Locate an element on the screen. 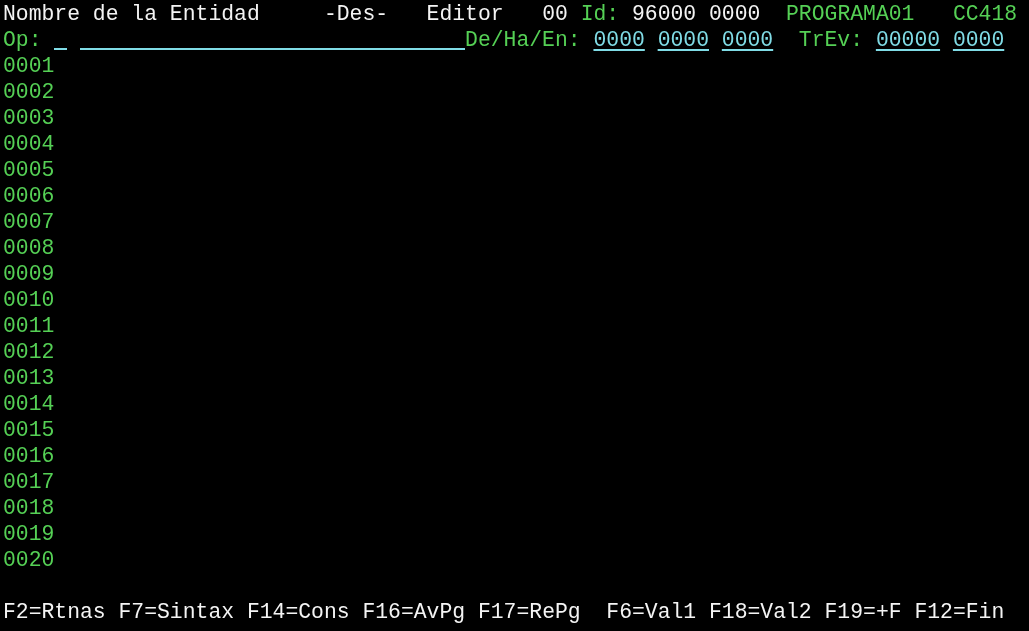 The width and height of the screenshot is (1029, 631). line-number: 0016 is located at coordinates (29, 456).